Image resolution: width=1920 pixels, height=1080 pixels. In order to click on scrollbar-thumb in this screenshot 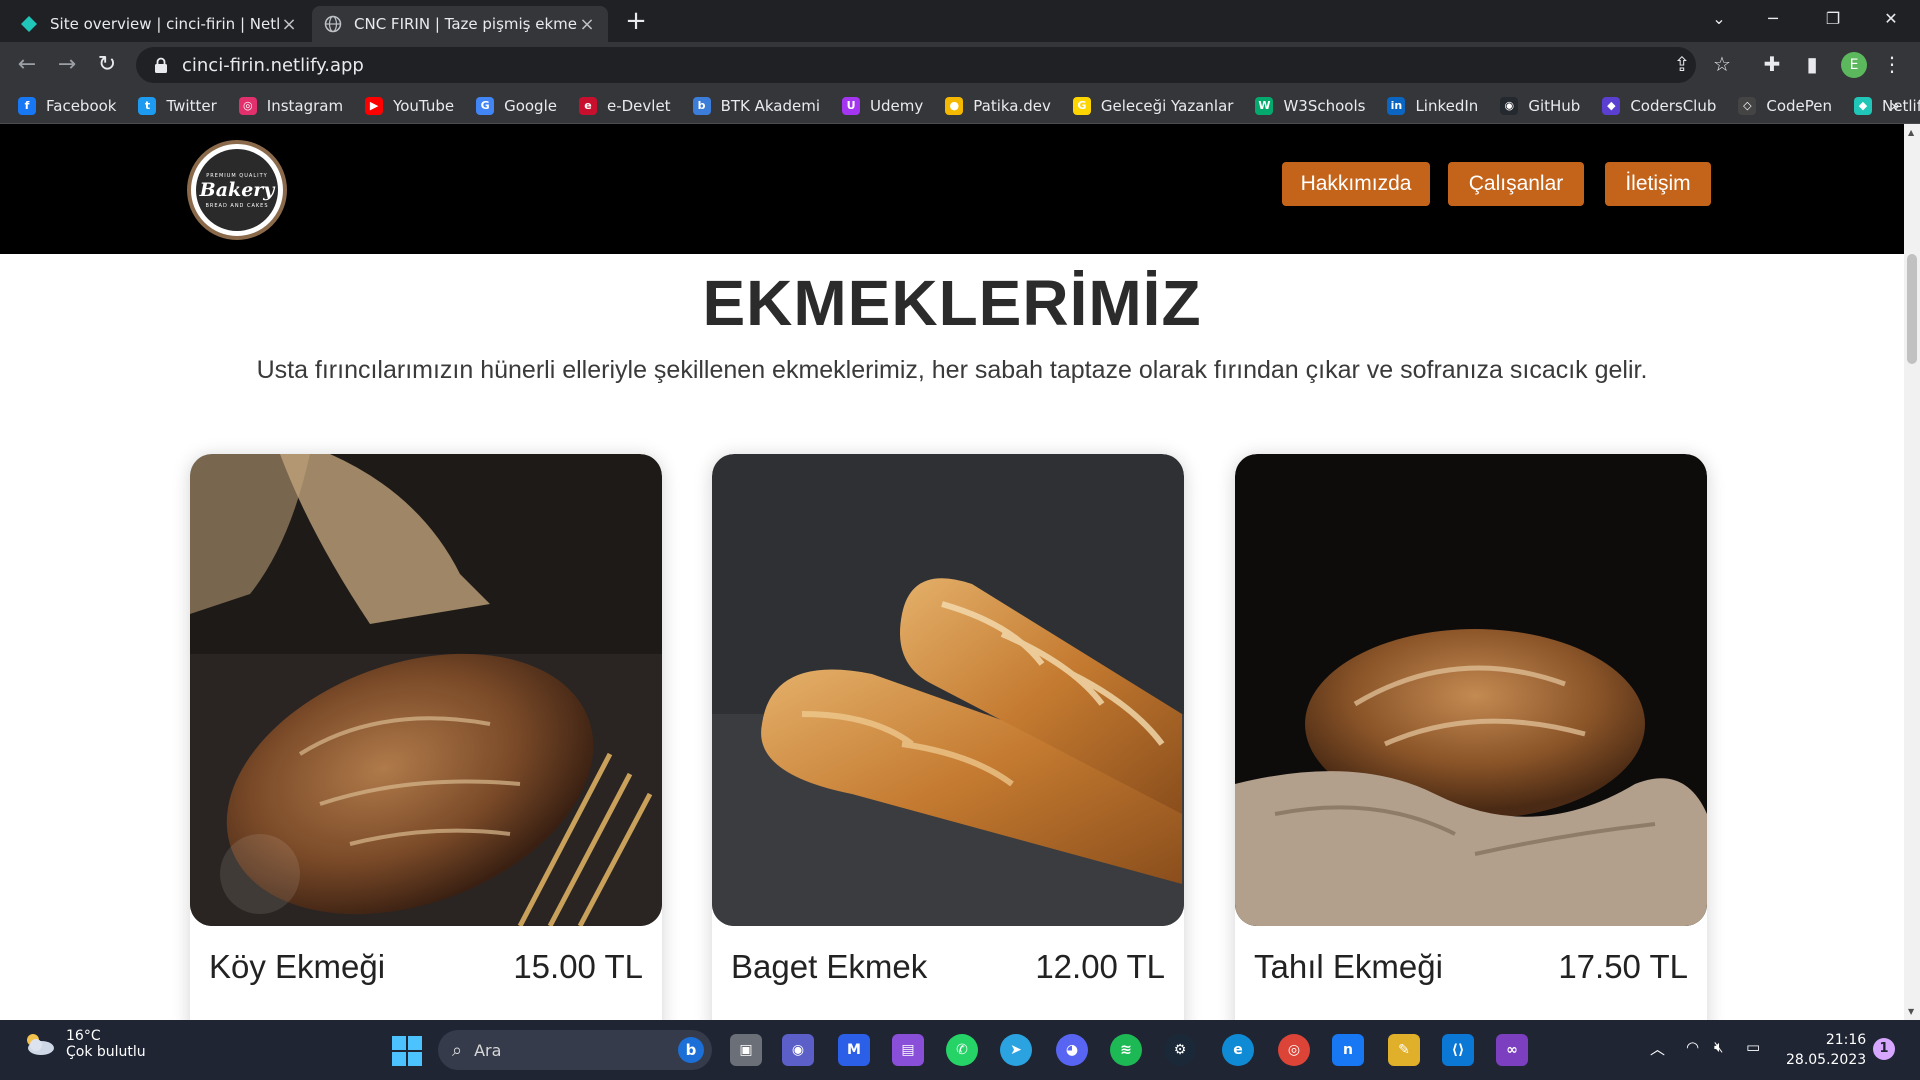, I will do `click(1912, 309)`.